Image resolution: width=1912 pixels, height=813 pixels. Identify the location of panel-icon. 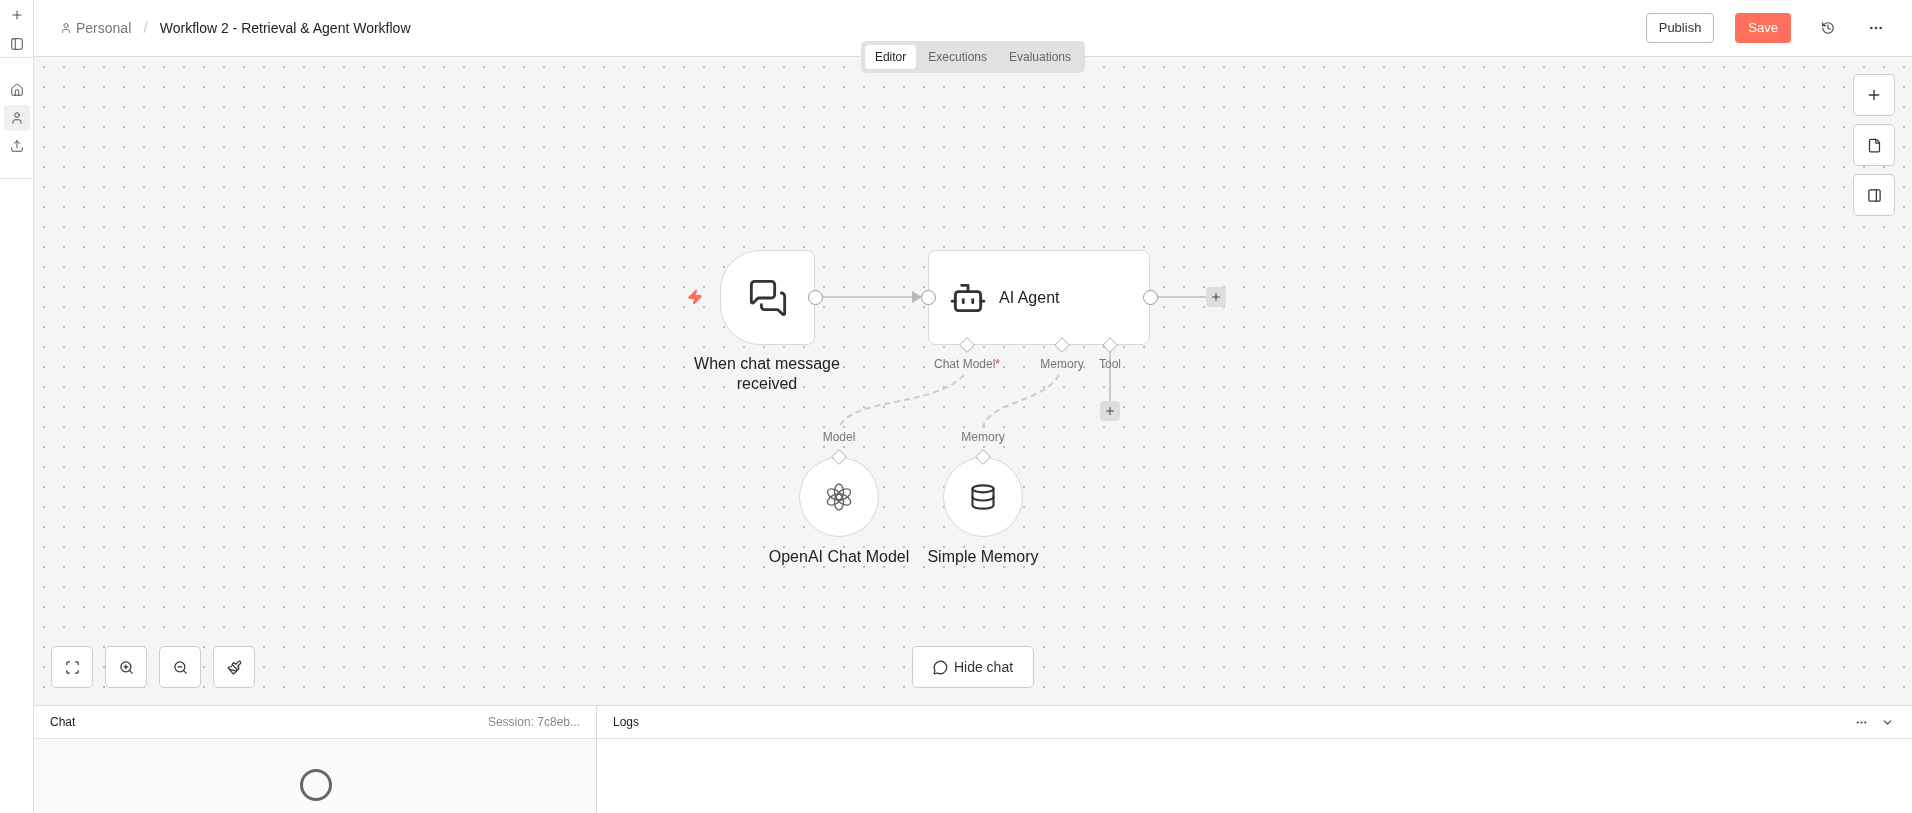
(1874, 195).